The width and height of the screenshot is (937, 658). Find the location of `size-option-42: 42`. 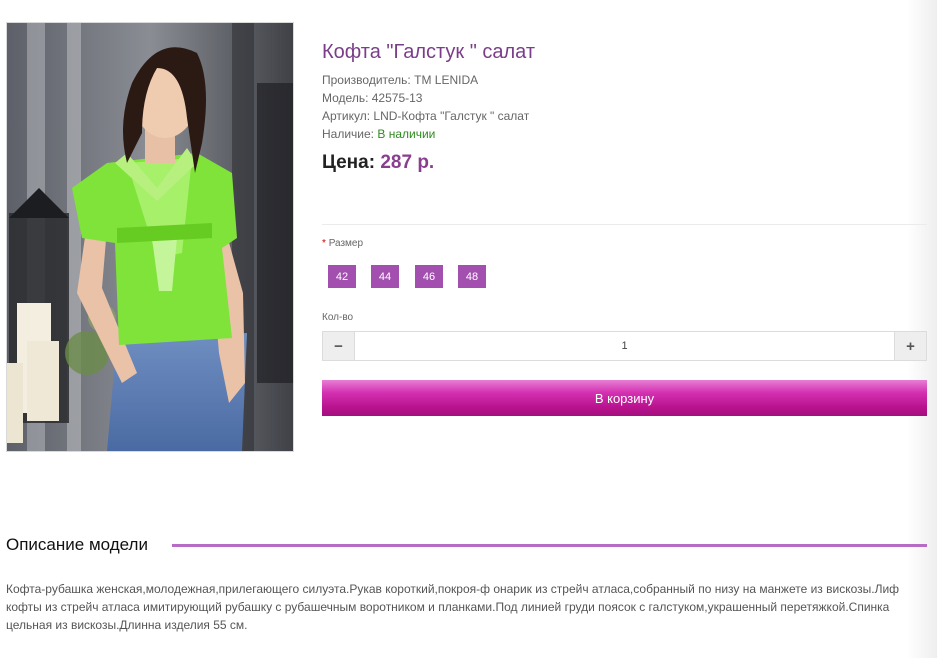

size-option-42: 42 is located at coordinates (342, 276).